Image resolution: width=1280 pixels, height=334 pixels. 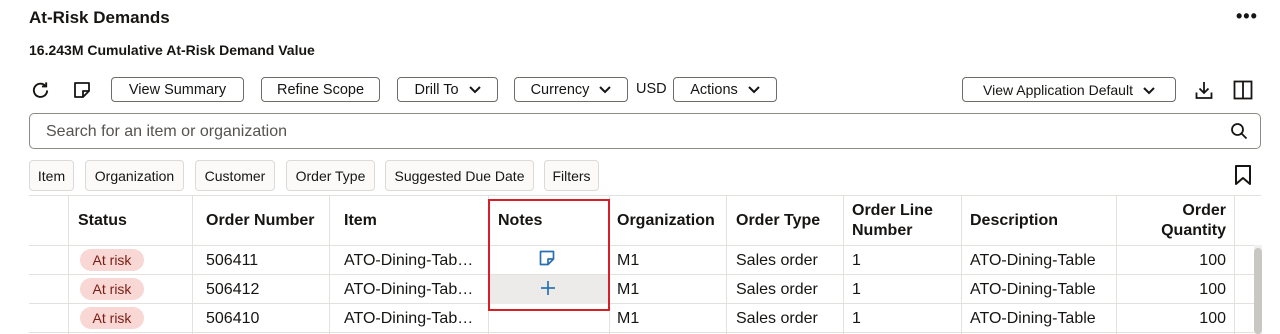 I want to click on column-header-order-number: Order Number, so click(x=260, y=221).